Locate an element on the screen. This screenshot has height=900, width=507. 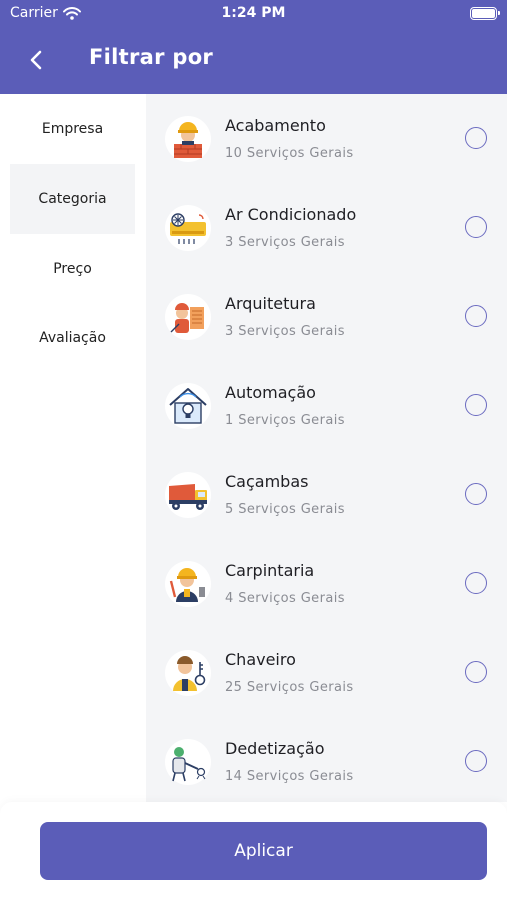
category-name: Acabamento is located at coordinates (275, 125).